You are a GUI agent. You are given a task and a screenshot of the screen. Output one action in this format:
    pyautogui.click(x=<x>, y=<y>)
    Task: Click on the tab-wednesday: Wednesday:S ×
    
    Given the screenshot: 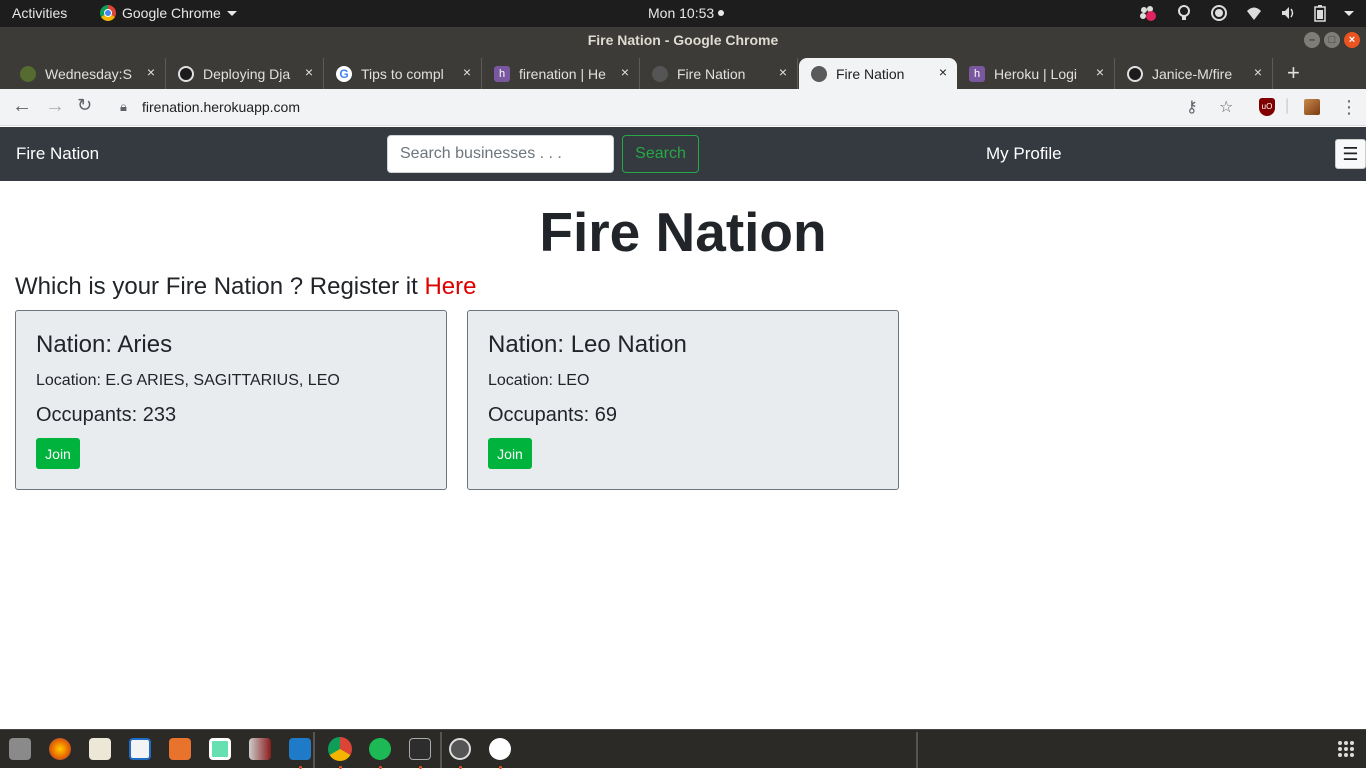 What is the action you would take?
    pyautogui.click(x=87, y=73)
    